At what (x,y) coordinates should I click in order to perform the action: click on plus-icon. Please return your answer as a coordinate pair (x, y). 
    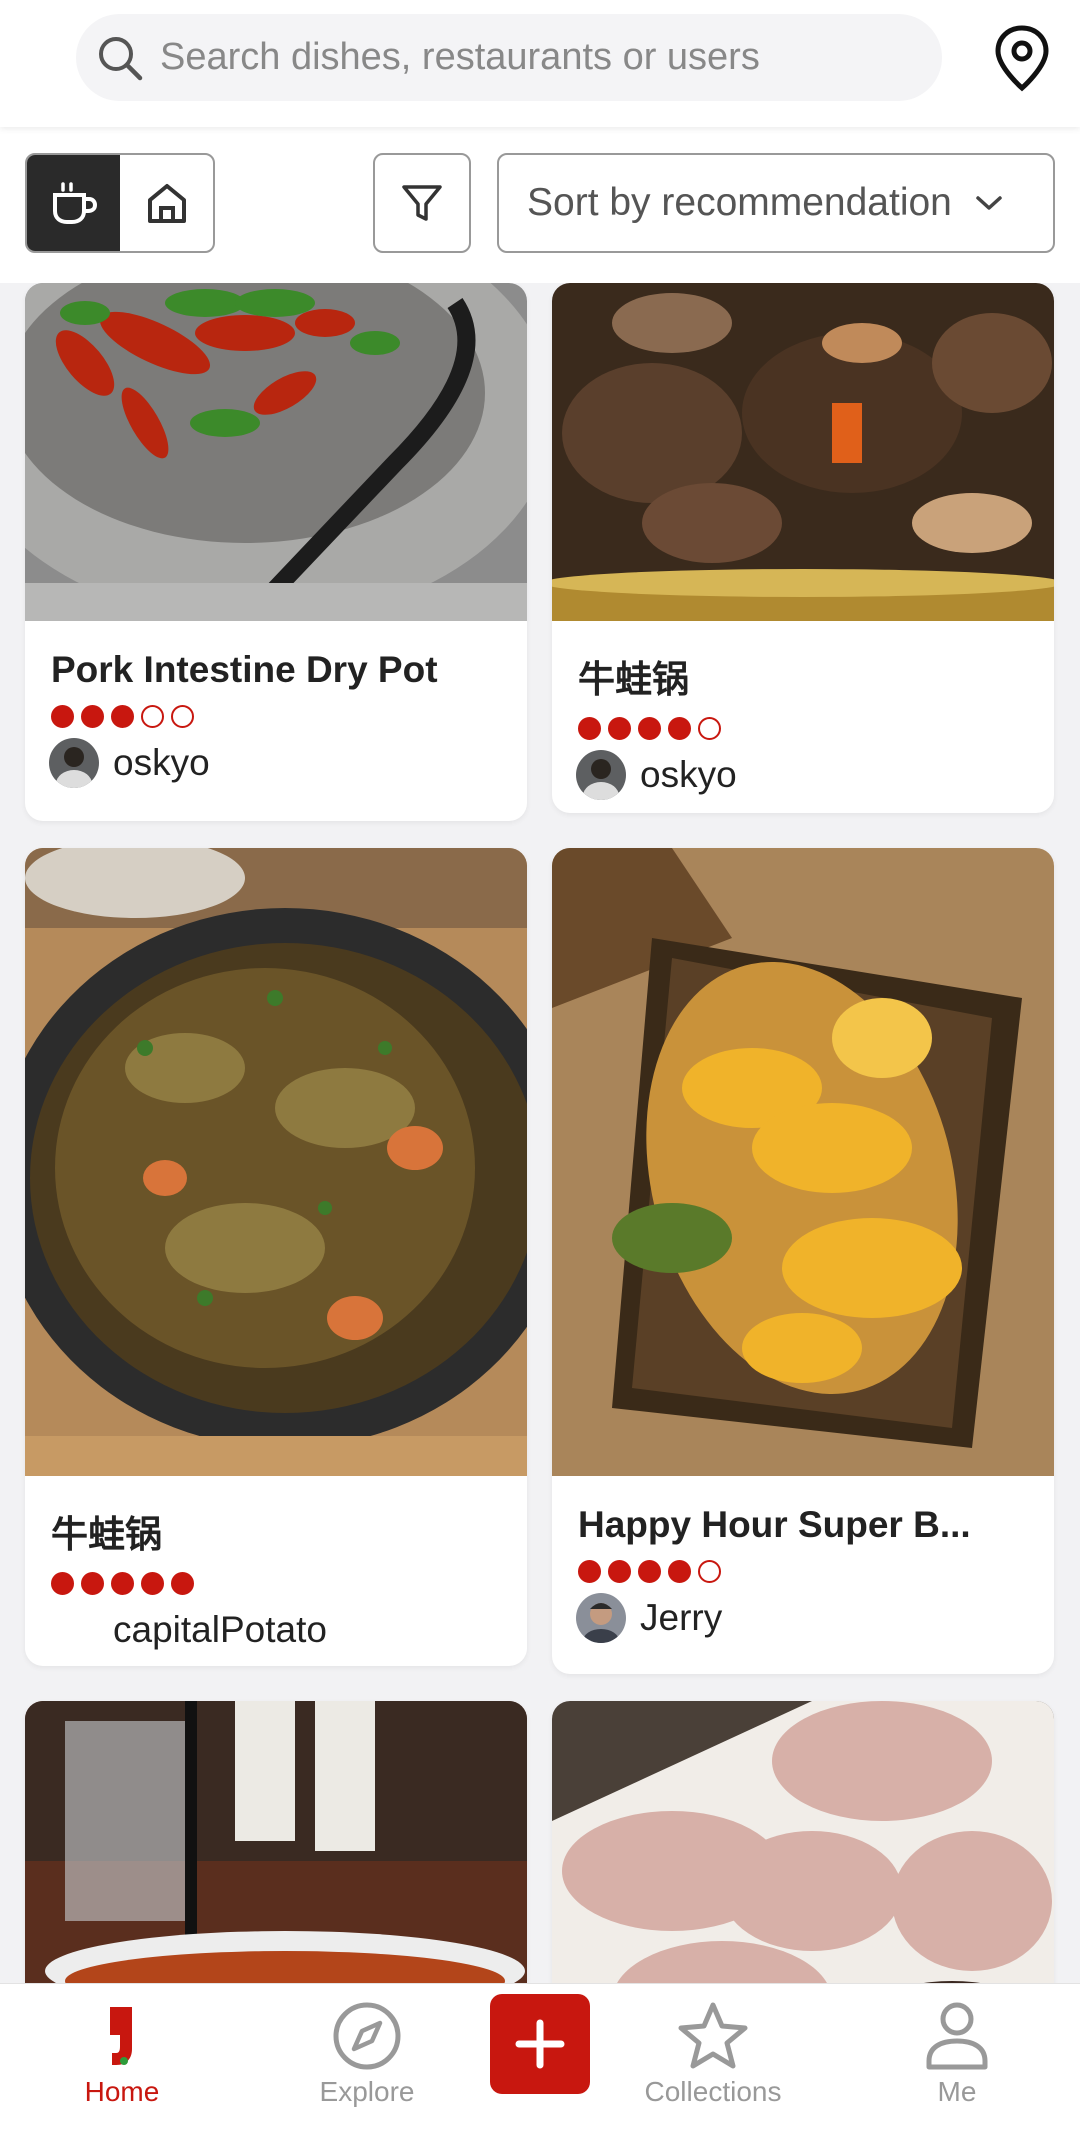
    Looking at the image, I should click on (540, 2044).